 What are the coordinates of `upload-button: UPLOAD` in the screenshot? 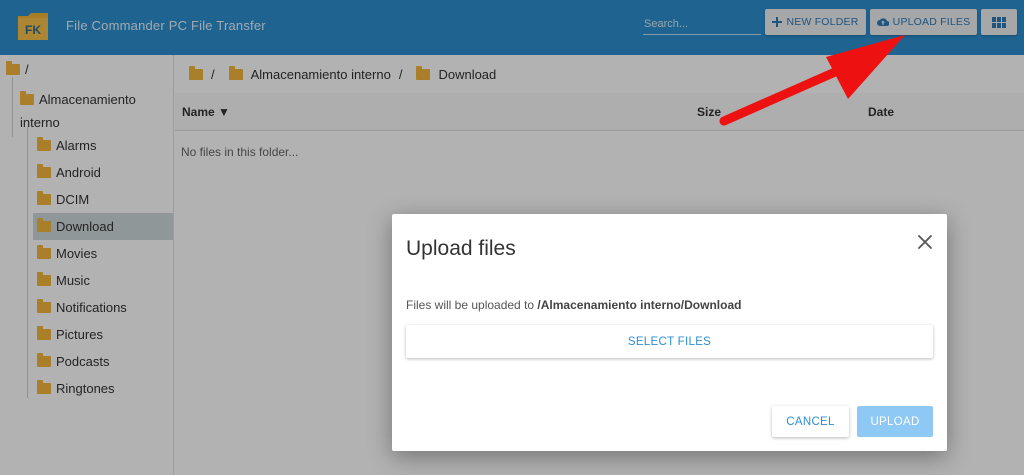 It's located at (895, 421).